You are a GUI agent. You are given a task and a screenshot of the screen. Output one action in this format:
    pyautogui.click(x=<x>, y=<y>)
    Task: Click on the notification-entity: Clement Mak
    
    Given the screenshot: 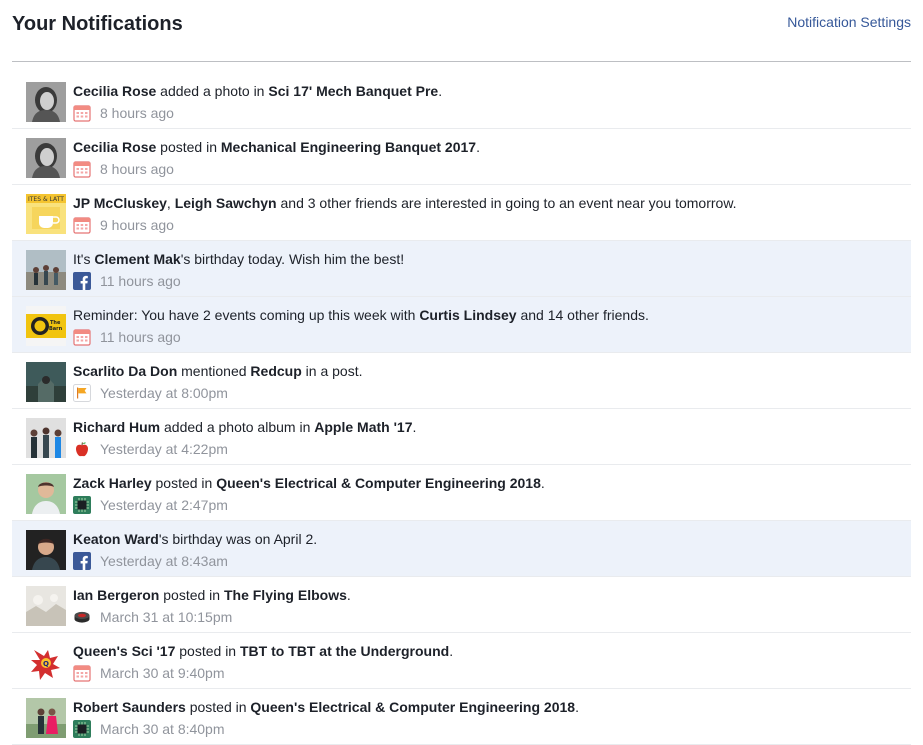 What is the action you would take?
    pyautogui.click(x=137, y=259)
    